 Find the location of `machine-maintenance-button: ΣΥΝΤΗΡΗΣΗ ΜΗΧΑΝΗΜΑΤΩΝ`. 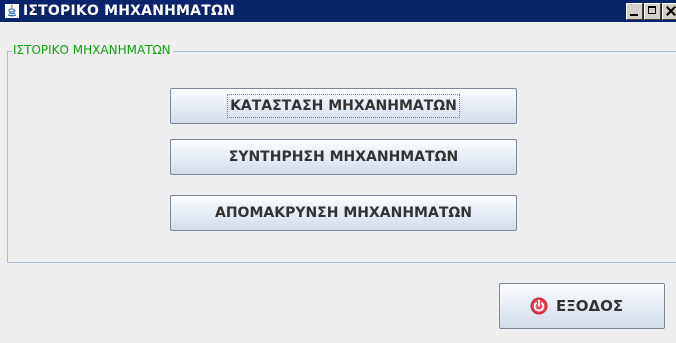

machine-maintenance-button: ΣΥΝΤΗΡΗΣΗ ΜΗΧΑΝΗΜΑΤΩΝ is located at coordinates (343, 157).